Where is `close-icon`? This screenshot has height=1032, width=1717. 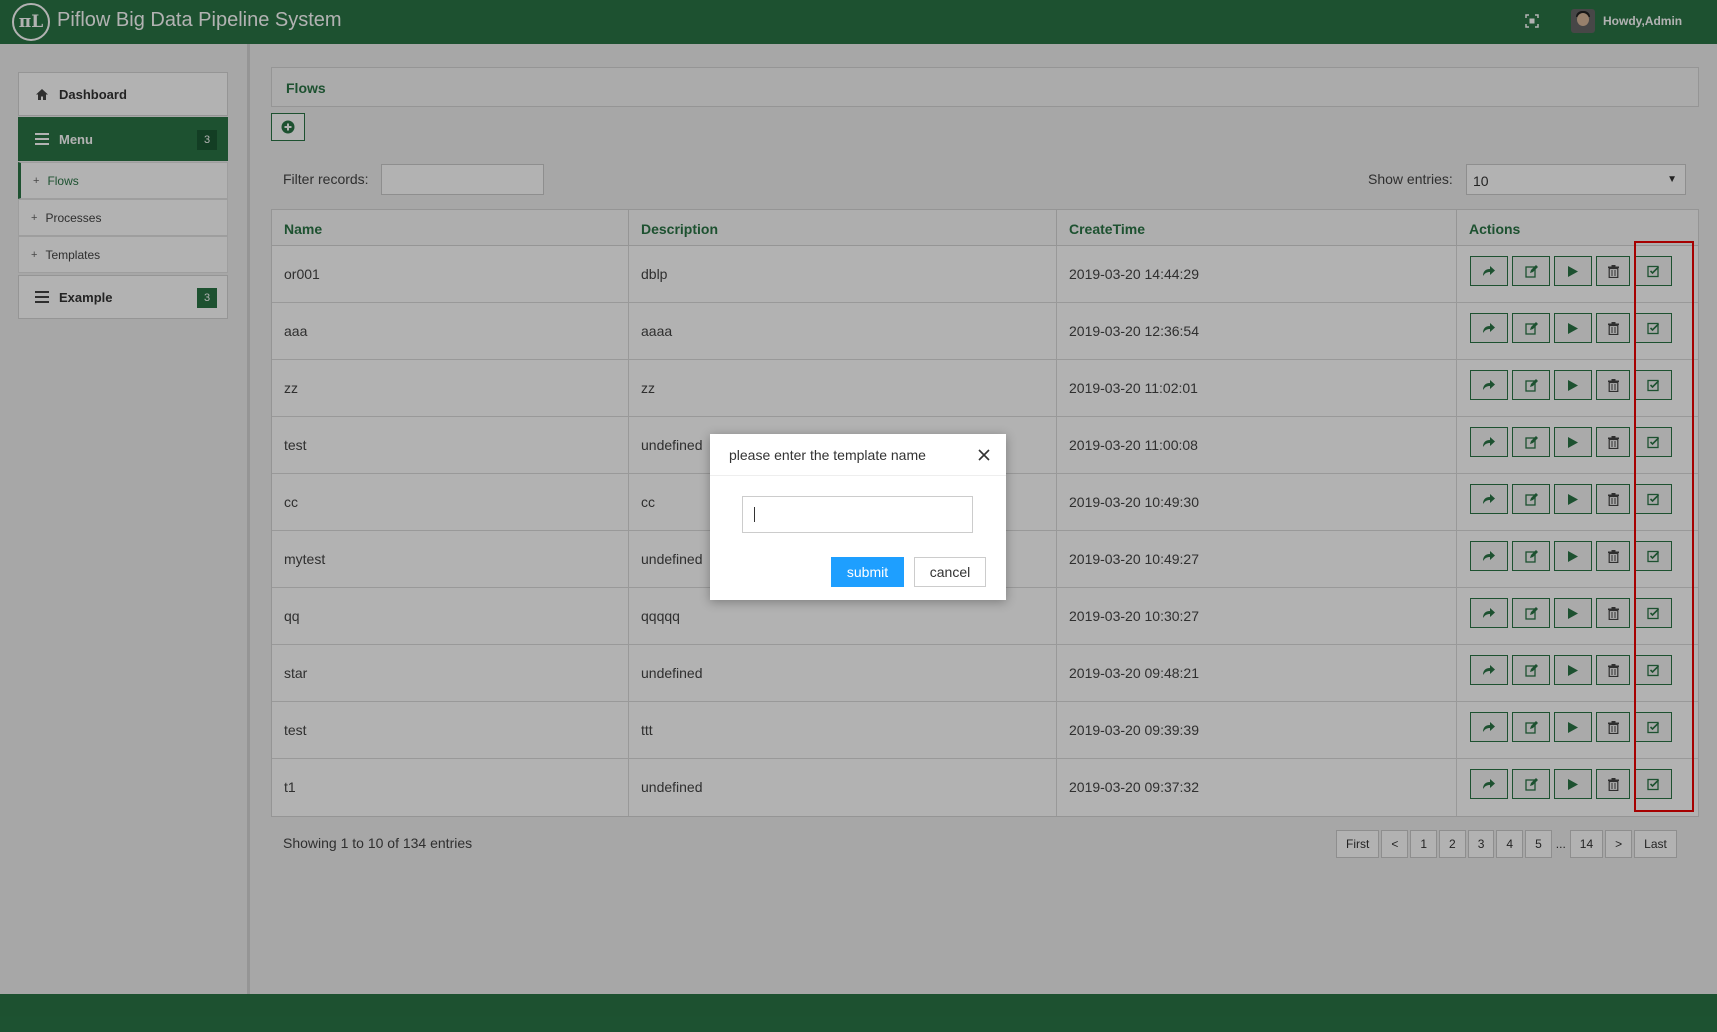 close-icon is located at coordinates (984, 455).